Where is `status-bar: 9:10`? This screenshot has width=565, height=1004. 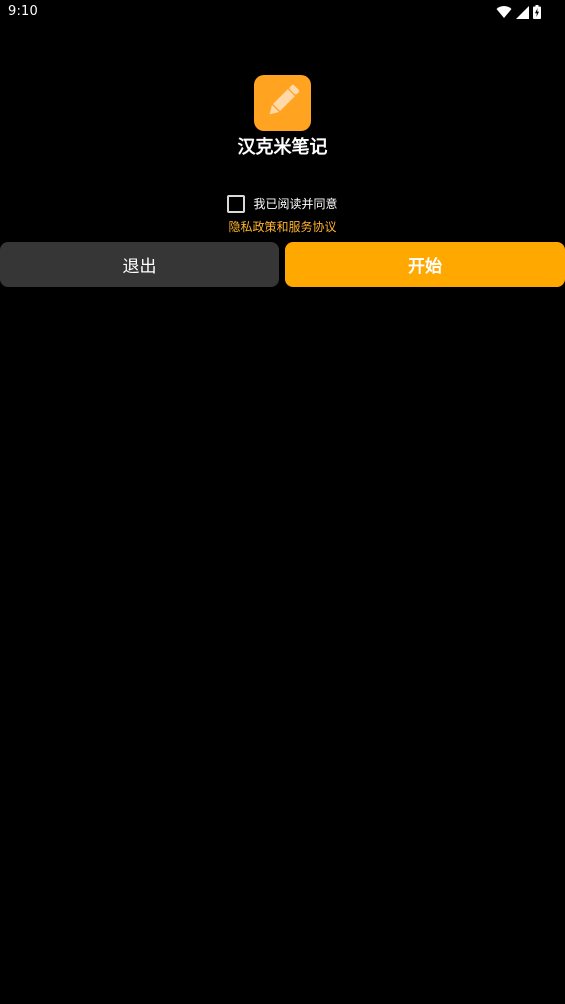
status-bar: 9:10 is located at coordinates (282, 12).